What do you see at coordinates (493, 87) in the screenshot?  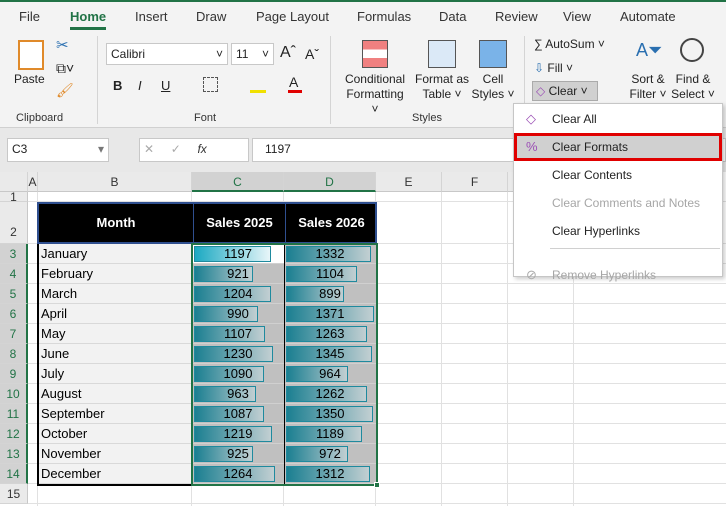 I see `cell-styles-button: Cell Styles ˅` at bounding box center [493, 87].